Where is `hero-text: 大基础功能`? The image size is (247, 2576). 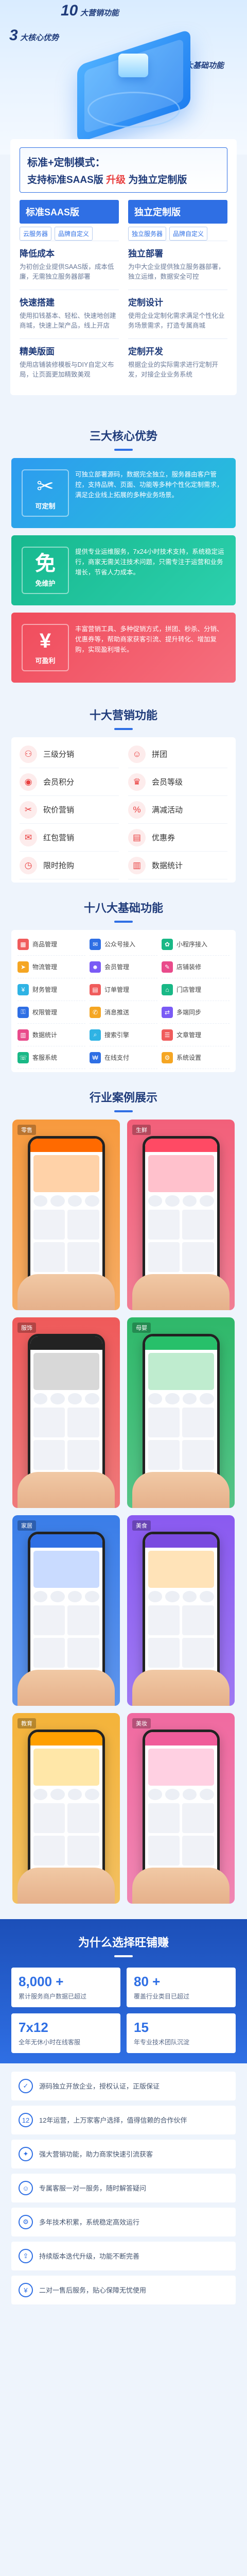
hero-text: 大基础功能 is located at coordinates (204, 65).